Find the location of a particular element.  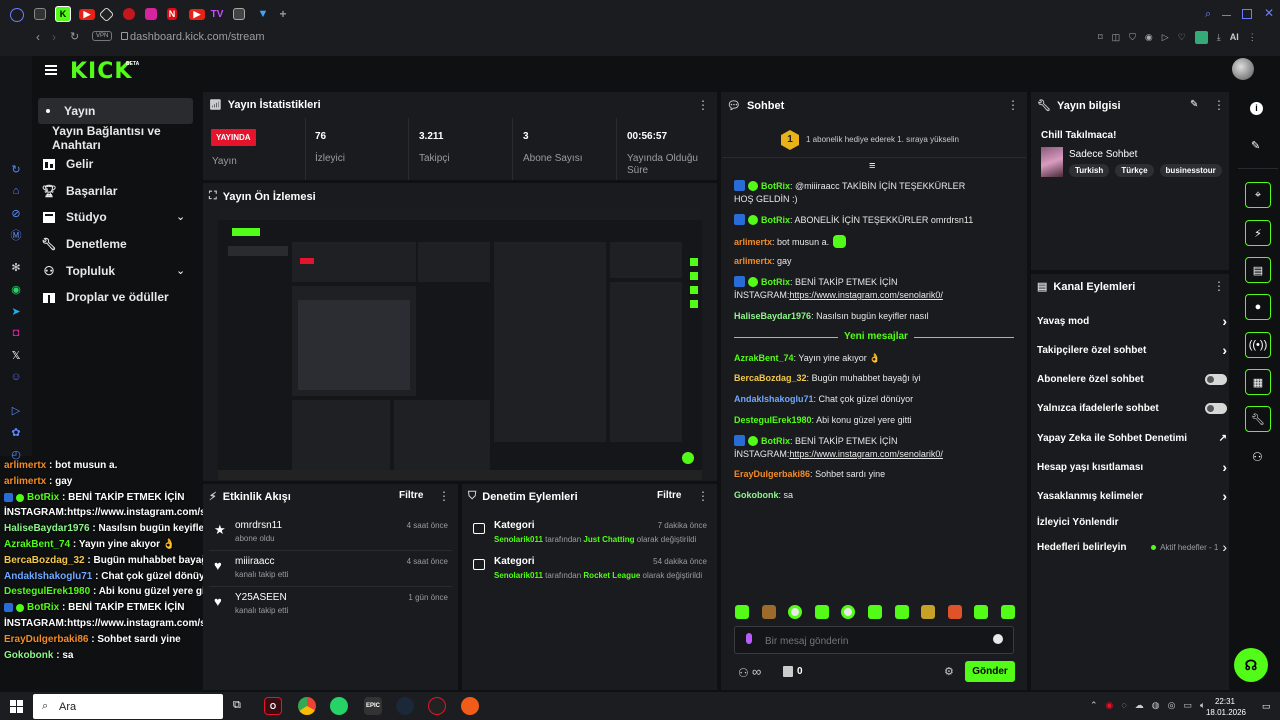

tab-youtube-icon: ▶ is located at coordinates (87, 14).